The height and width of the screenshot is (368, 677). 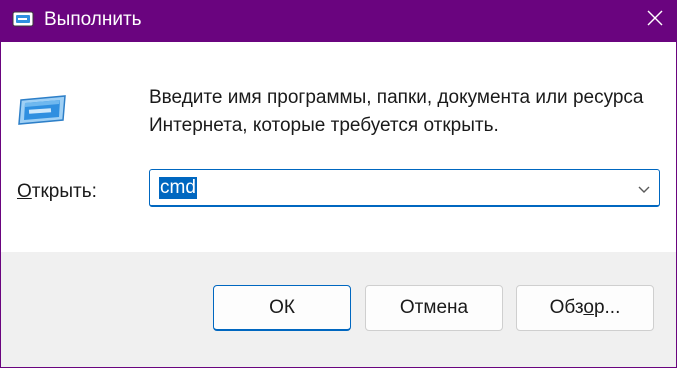 What do you see at coordinates (64, 191) in the screenshot?
I see `open-label-text: ткрыть:` at bounding box center [64, 191].